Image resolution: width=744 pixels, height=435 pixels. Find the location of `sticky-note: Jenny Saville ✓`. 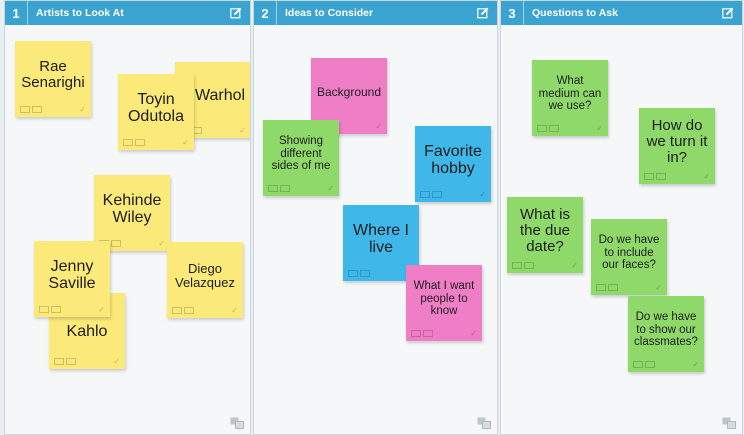

sticky-note: Jenny Saville ✓ is located at coordinates (72, 279).